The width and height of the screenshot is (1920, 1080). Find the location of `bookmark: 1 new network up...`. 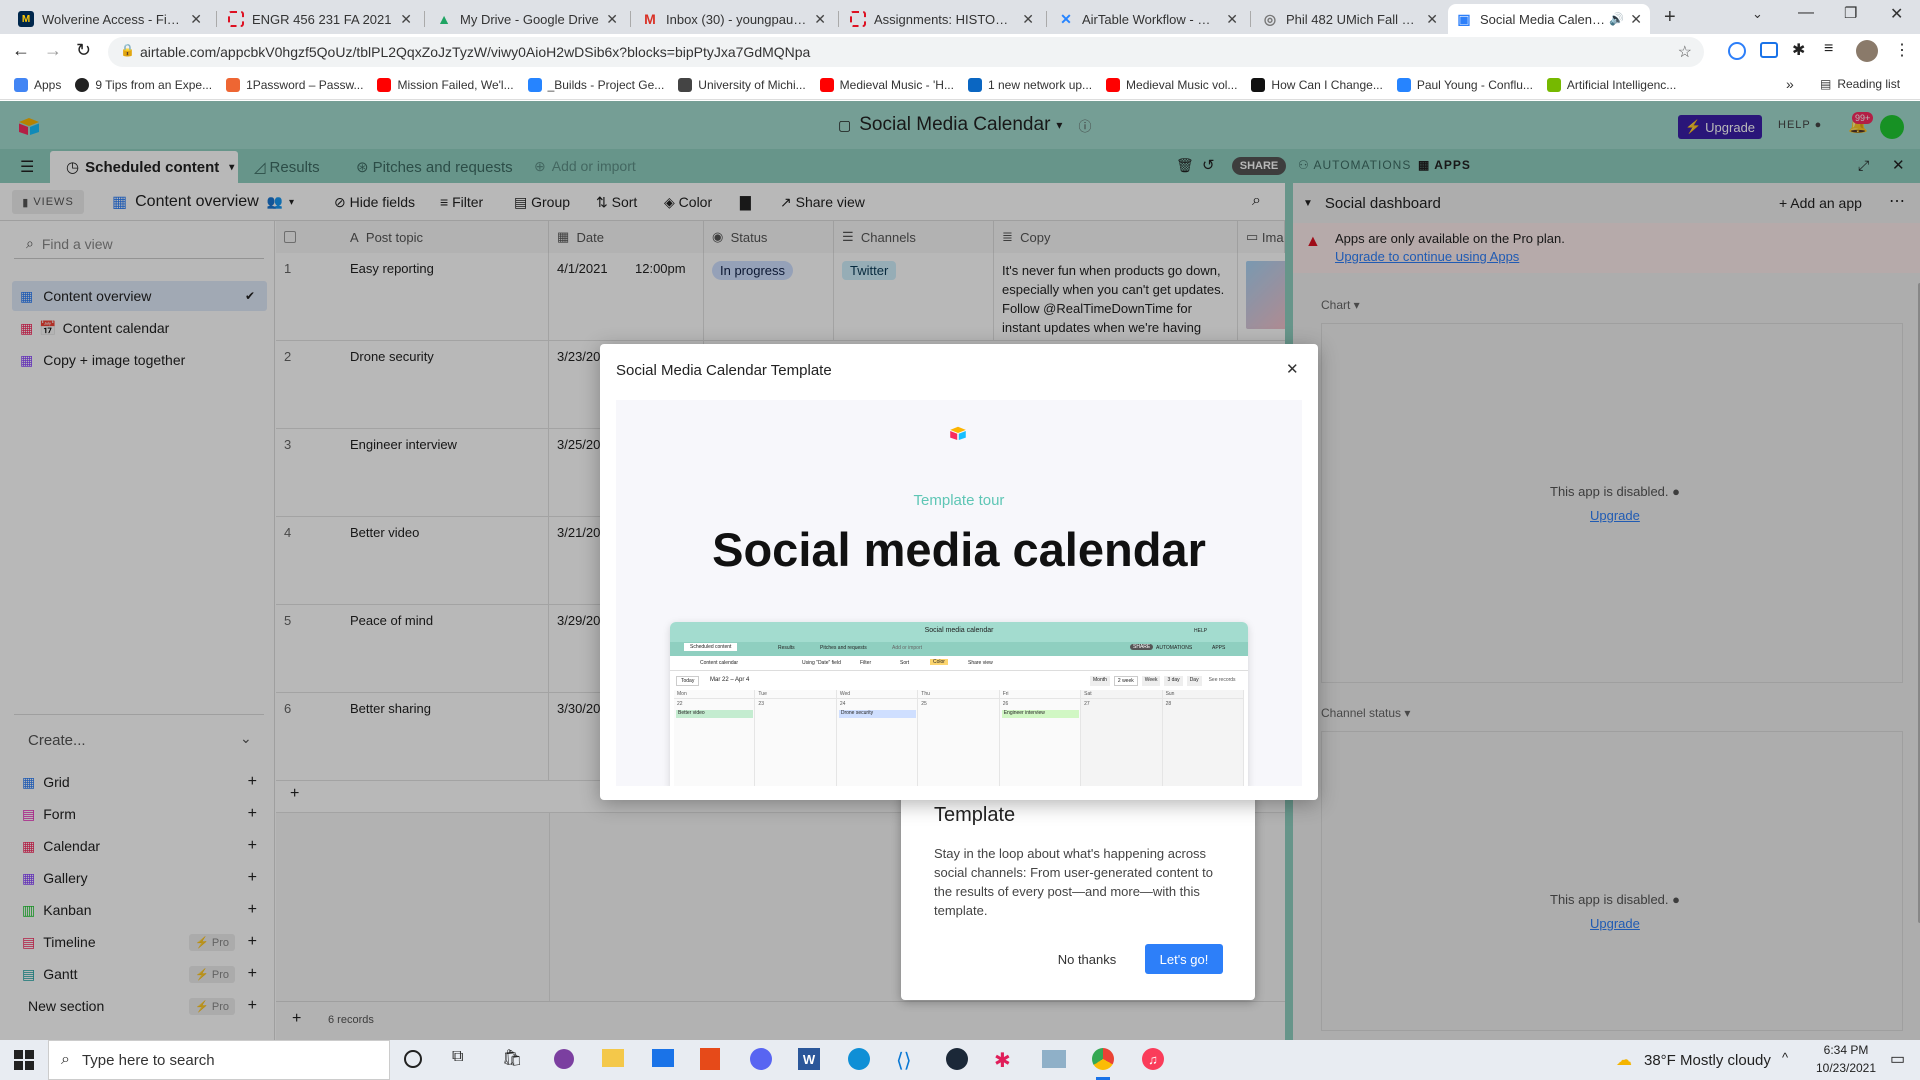

bookmark: 1 new network up... is located at coordinates (1029, 84).